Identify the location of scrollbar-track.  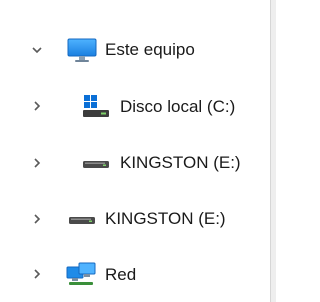
(273, 151).